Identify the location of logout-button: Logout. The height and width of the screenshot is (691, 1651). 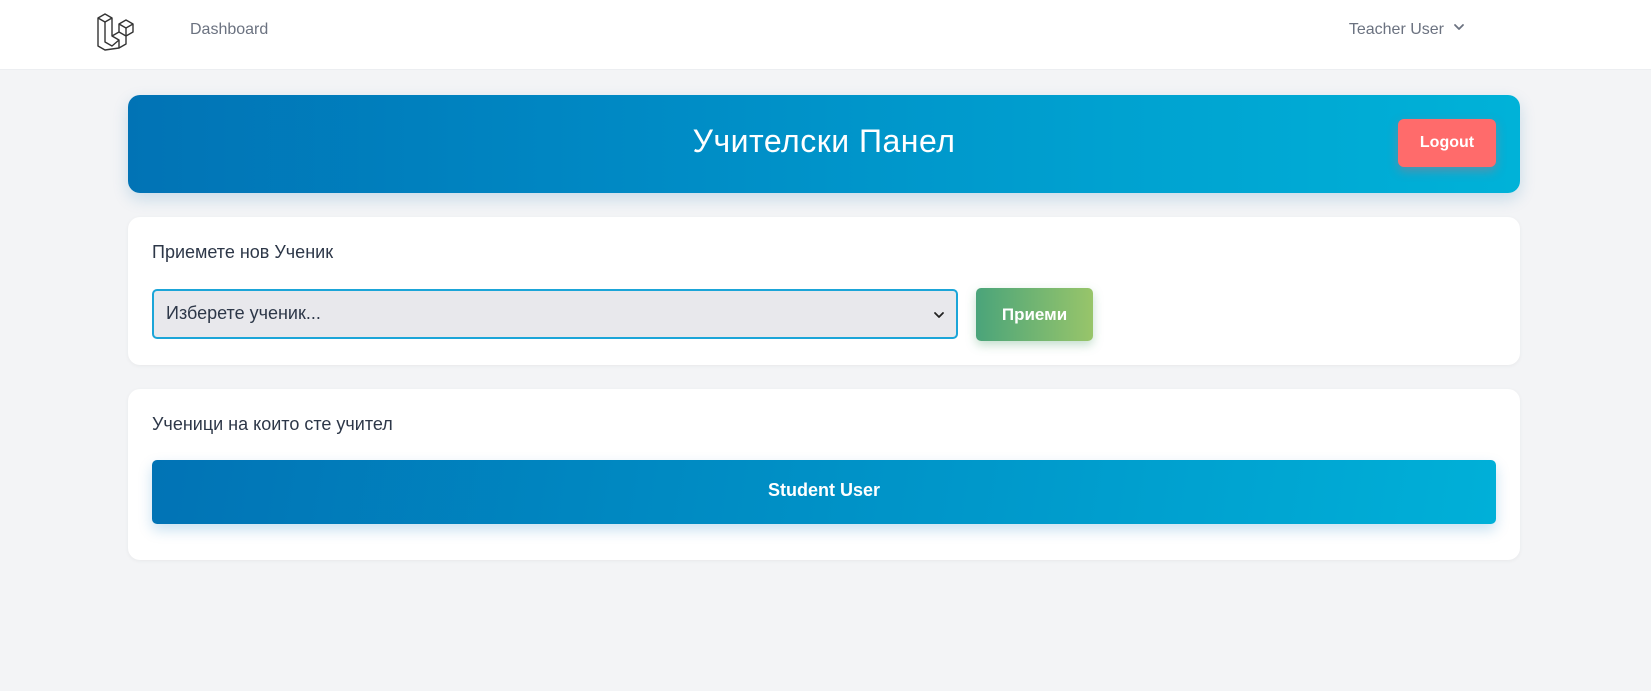
(1447, 143).